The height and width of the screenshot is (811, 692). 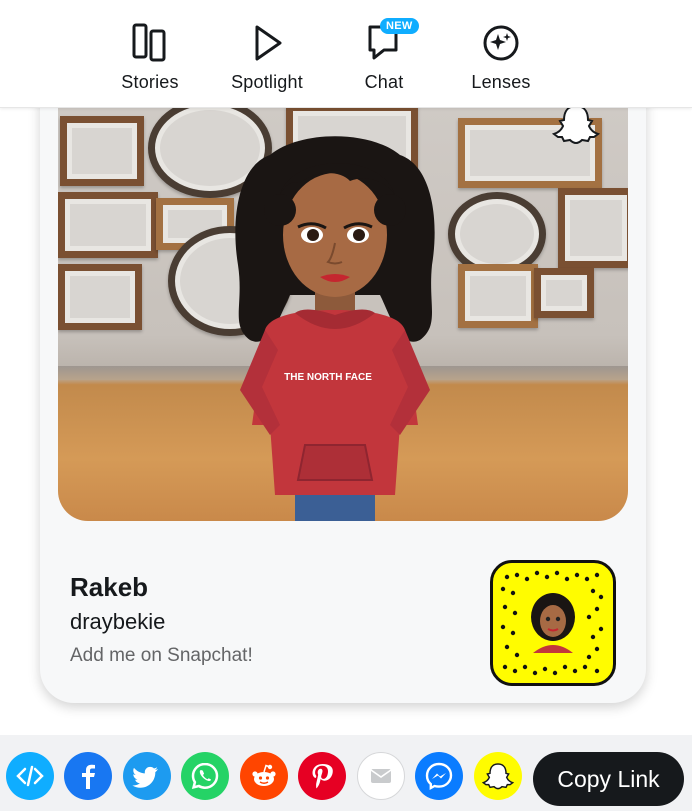 What do you see at coordinates (576, 124) in the screenshot?
I see `snapchat-ghost-outline-icon` at bounding box center [576, 124].